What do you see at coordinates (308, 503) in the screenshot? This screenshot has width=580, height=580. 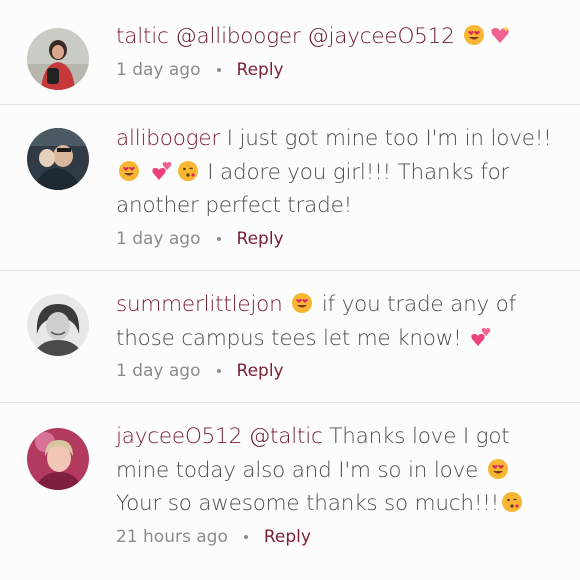 I see `comment-body: Your so awesome thanks so much!!!` at bounding box center [308, 503].